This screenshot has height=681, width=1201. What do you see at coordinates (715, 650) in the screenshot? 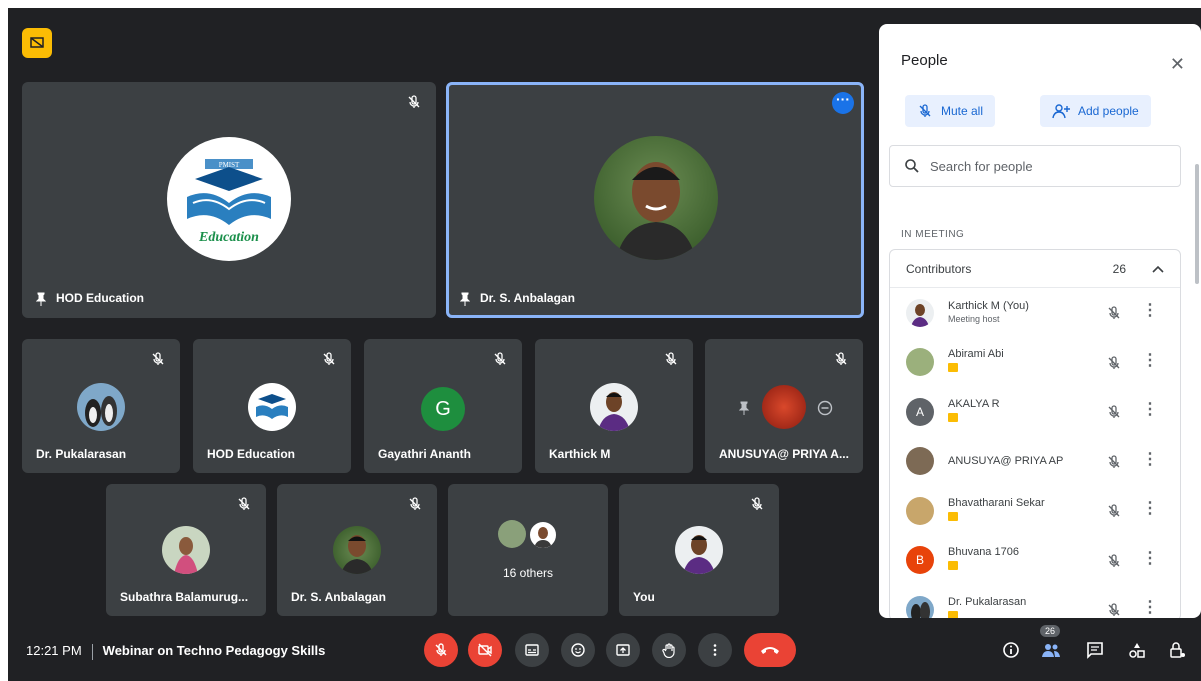
I see `more-options-button` at bounding box center [715, 650].